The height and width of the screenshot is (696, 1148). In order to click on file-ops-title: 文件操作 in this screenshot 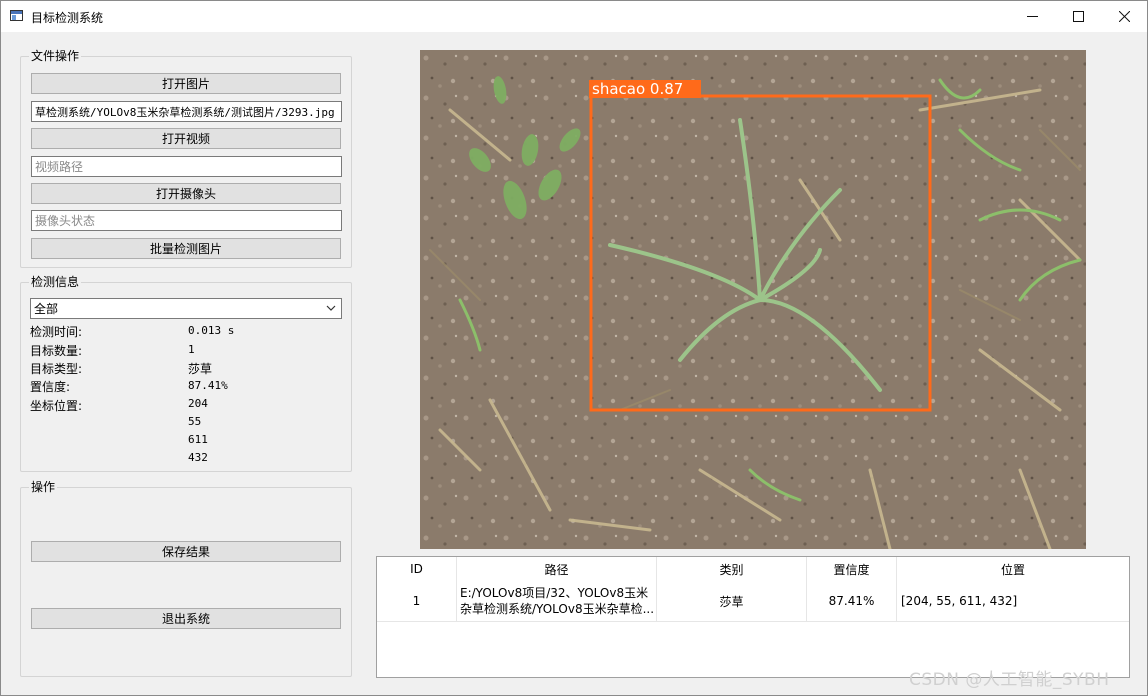, I will do `click(55, 56)`.